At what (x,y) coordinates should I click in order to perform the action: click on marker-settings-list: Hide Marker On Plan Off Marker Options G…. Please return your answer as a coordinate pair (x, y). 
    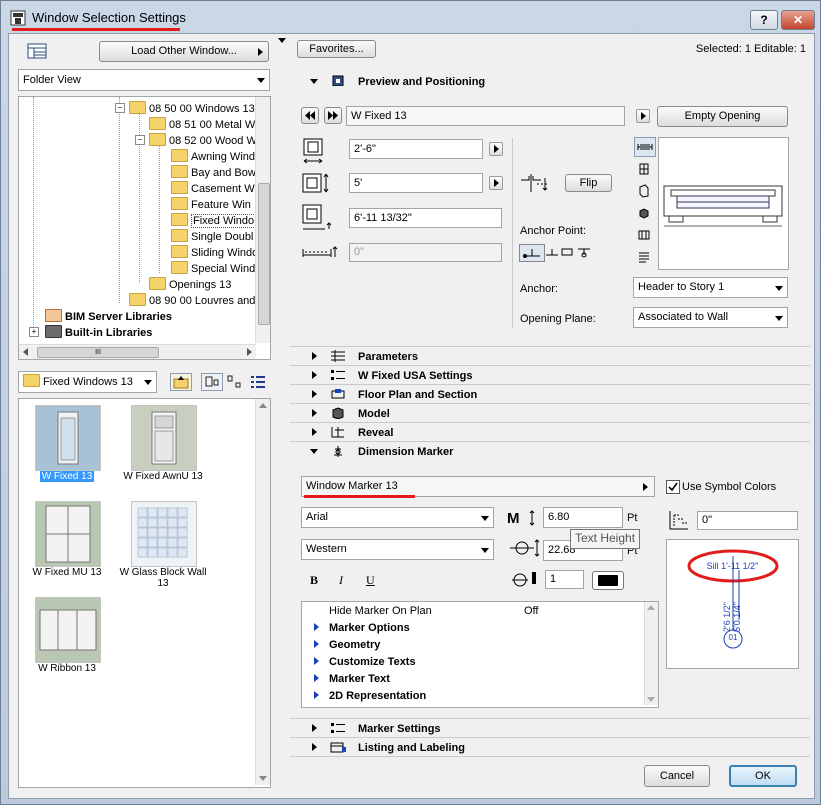
    Looking at the image, I should click on (480, 654).